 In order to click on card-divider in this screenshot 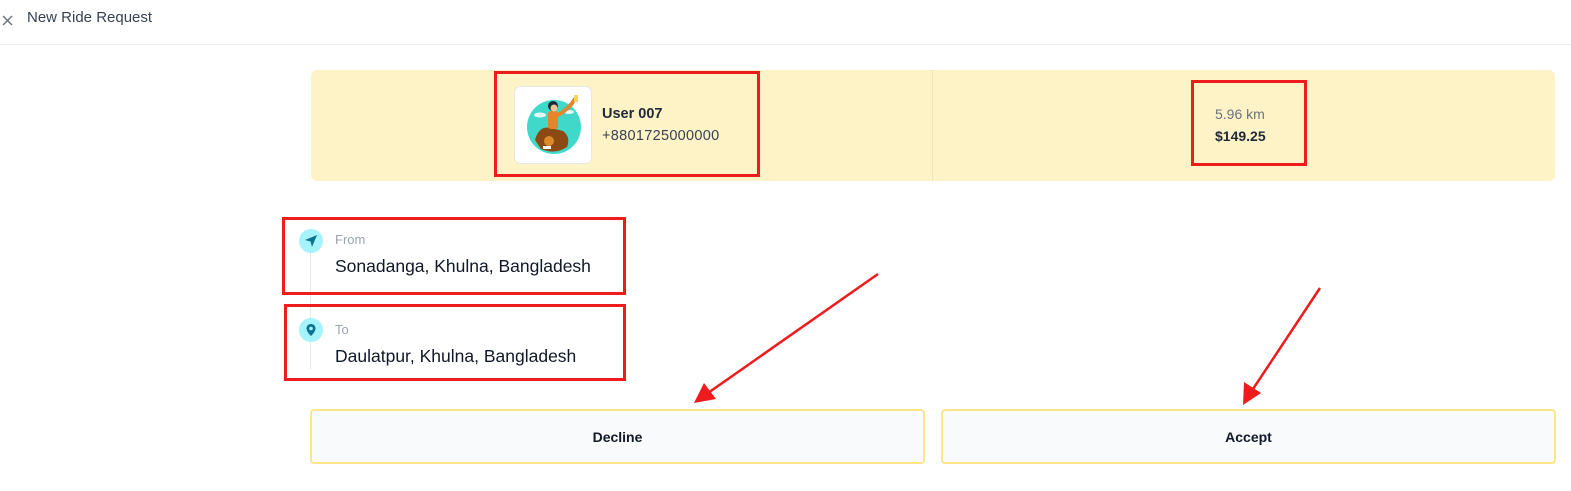, I will do `click(932, 125)`.